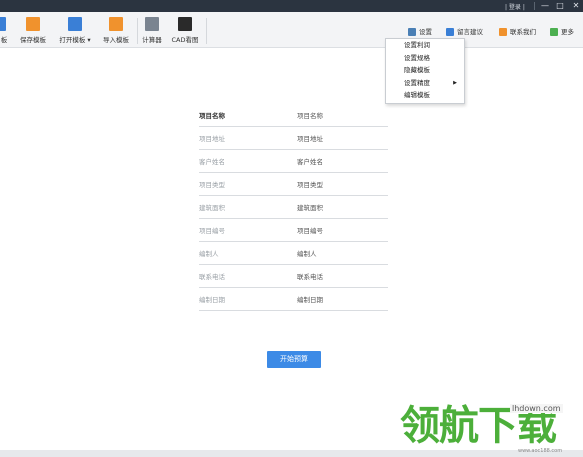  Describe the element at coordinates (310, 230) in the screenshot. I see `project-number-input: 项目编号` at that location.